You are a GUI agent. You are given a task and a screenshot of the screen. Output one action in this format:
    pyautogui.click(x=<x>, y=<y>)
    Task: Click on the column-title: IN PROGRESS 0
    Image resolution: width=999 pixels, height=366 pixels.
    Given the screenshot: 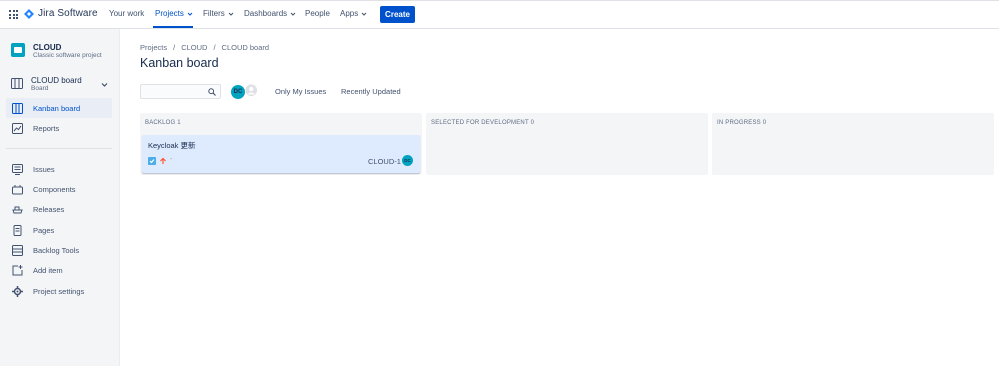 What is the action you would take?
    pyautogui.click(x=742, y=123)
    